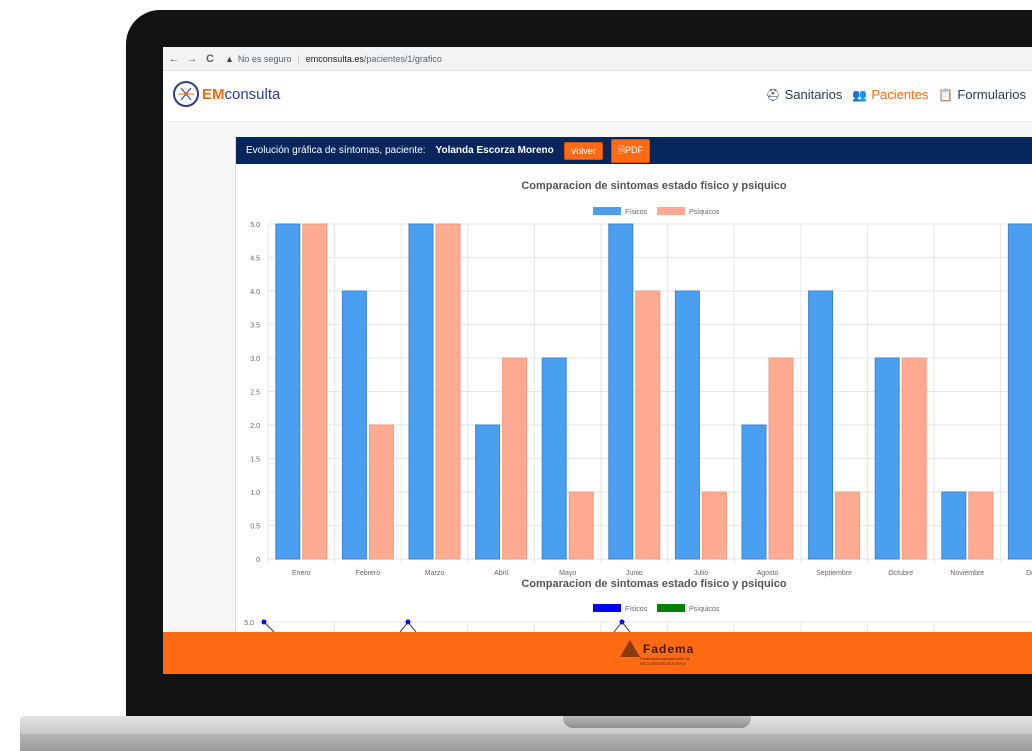  I want to click on chart1-x-tick: Noviembre, so click(967, 573).